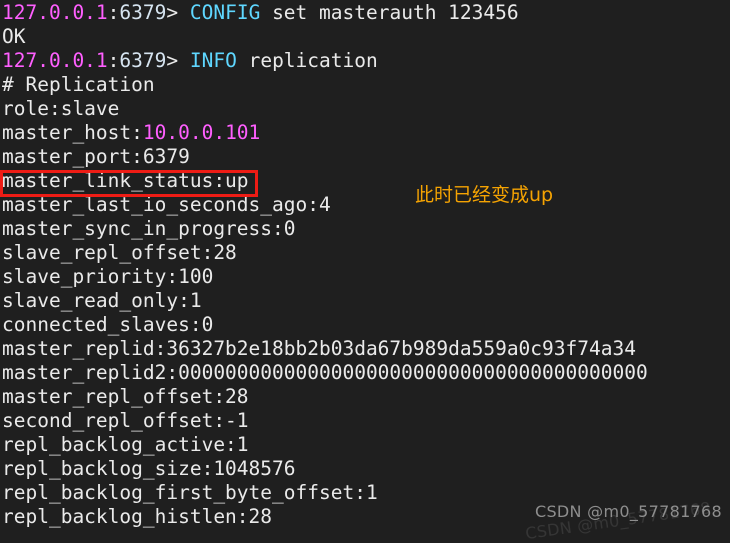 This screenshot has width=730, height=543. What do you see at coordinates (365, 469) in the screenshot?
I see `terminal-line-repl-backlog-size: repl_backlog_size:1048576` at bounding box center [365, 469].